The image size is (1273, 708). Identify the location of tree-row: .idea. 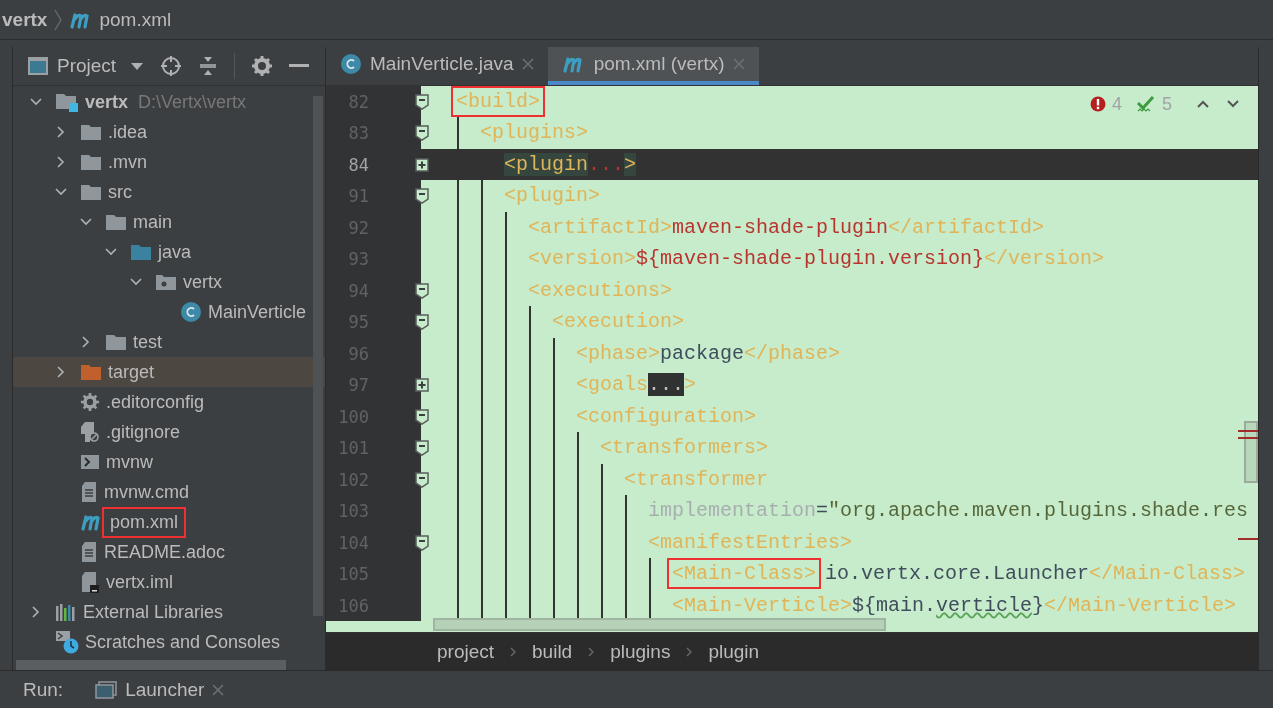
(169, 132).